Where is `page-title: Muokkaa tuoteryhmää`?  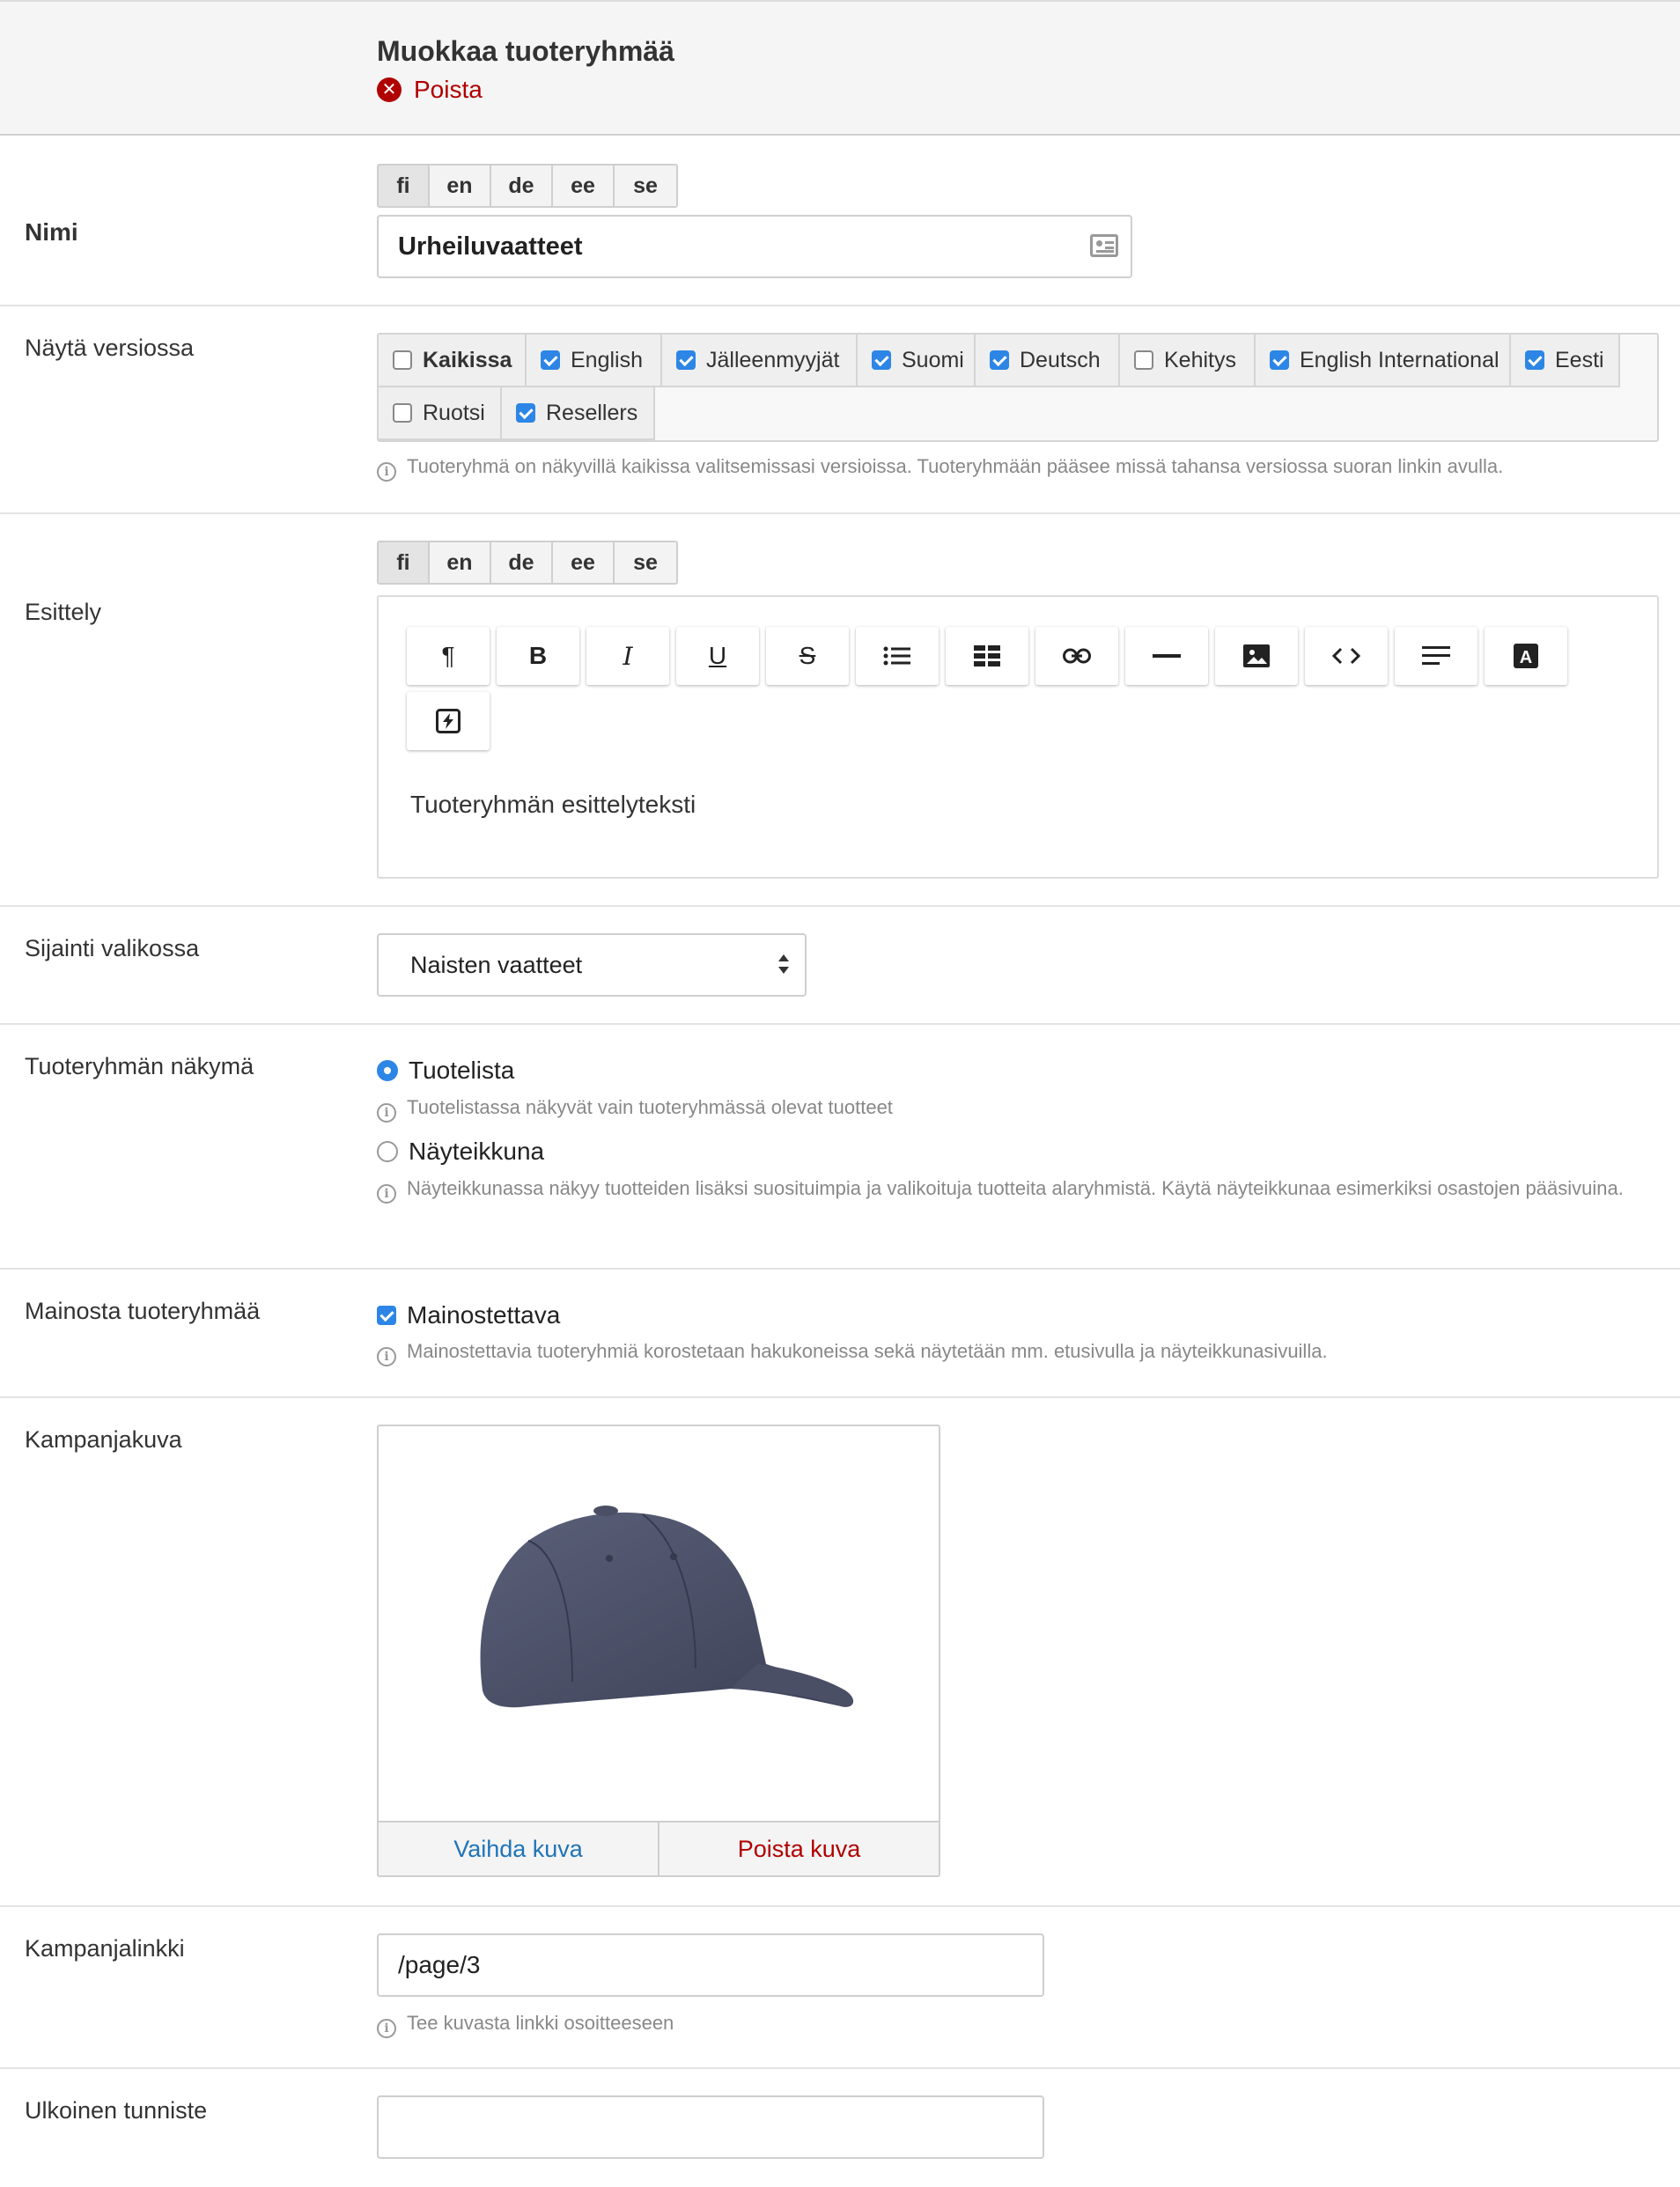 page-title: Muokkaa tuoteryhmää is located at coordinates (525, 51).